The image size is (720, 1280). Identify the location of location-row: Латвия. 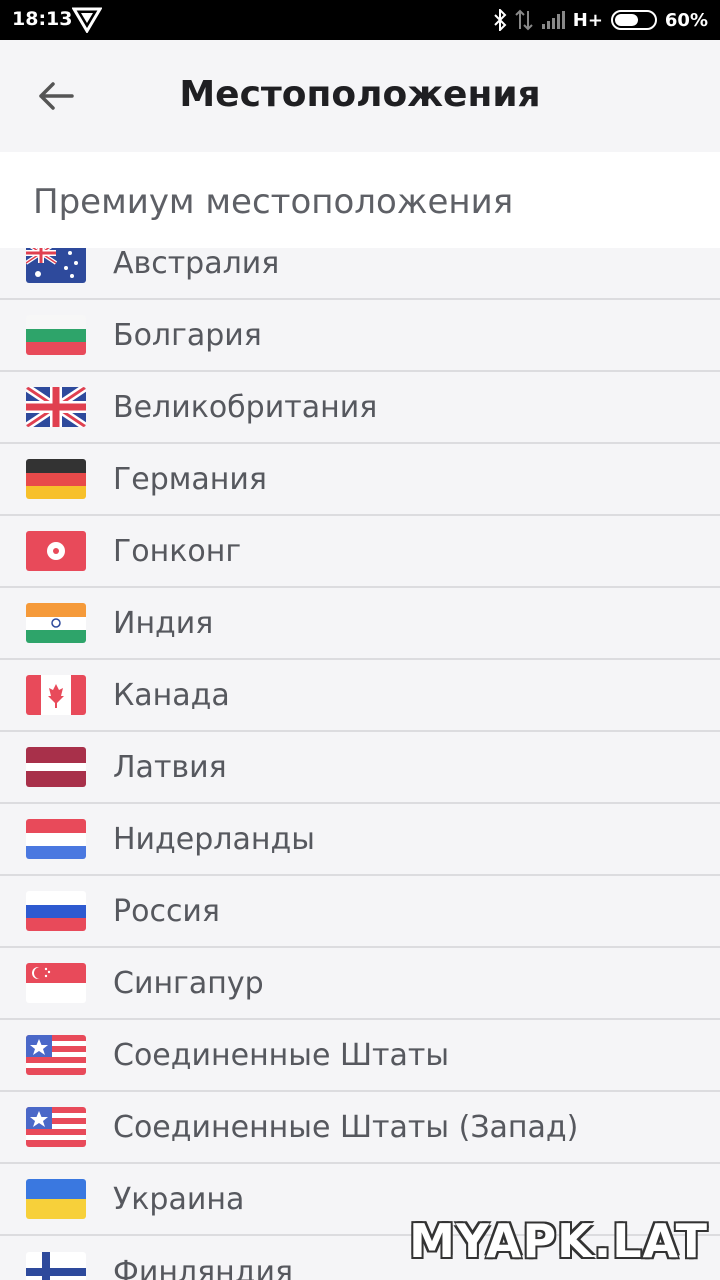
(360, 768).